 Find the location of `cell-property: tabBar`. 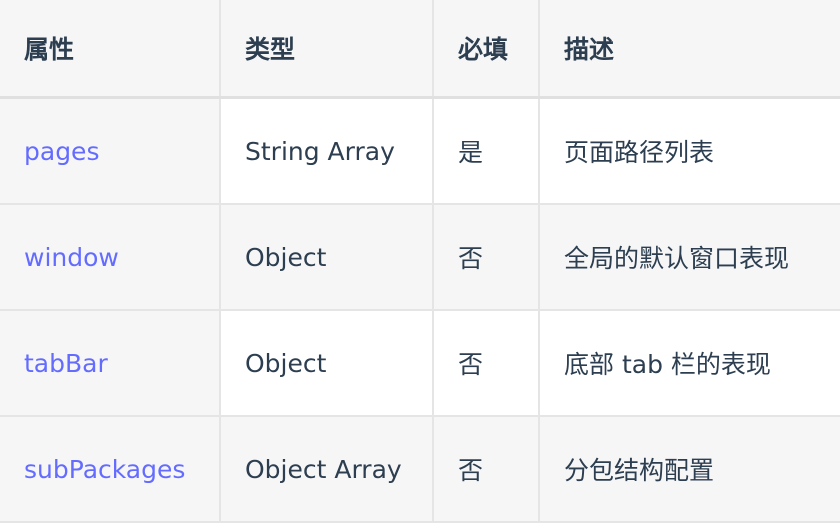

cell-property: tabBar is located at coordinates (110, 363).